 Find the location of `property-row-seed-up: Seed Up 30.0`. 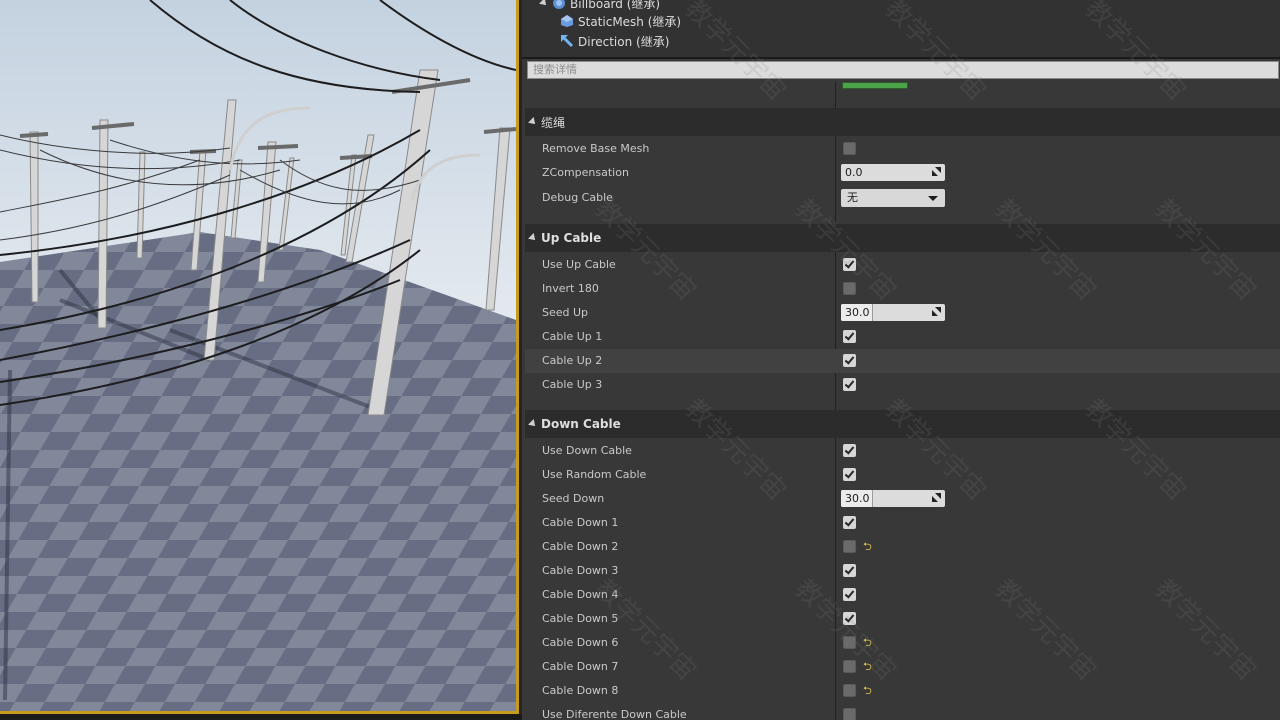

property-row-seed-up: Seed Up 30.0 is located at coordinates (902, 313).